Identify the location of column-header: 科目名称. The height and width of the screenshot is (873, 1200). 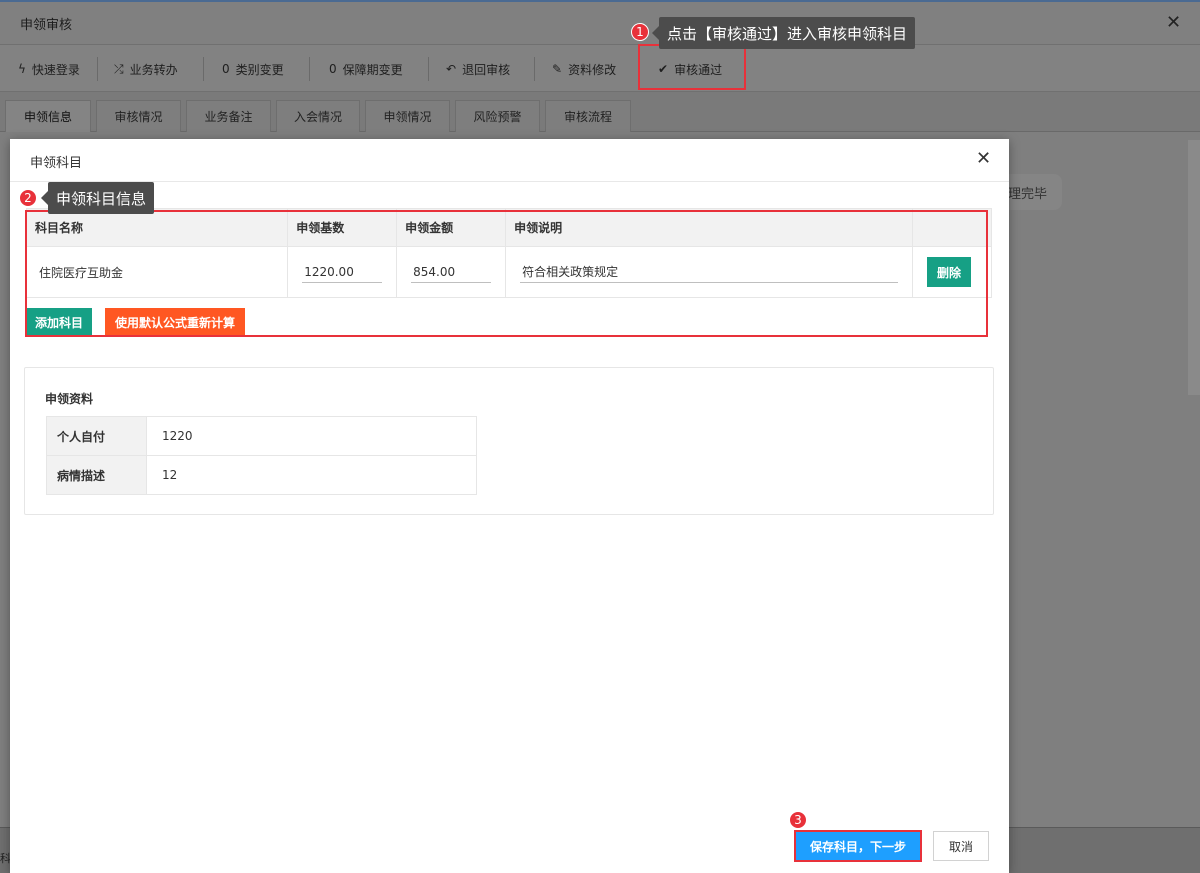
(157, 227).